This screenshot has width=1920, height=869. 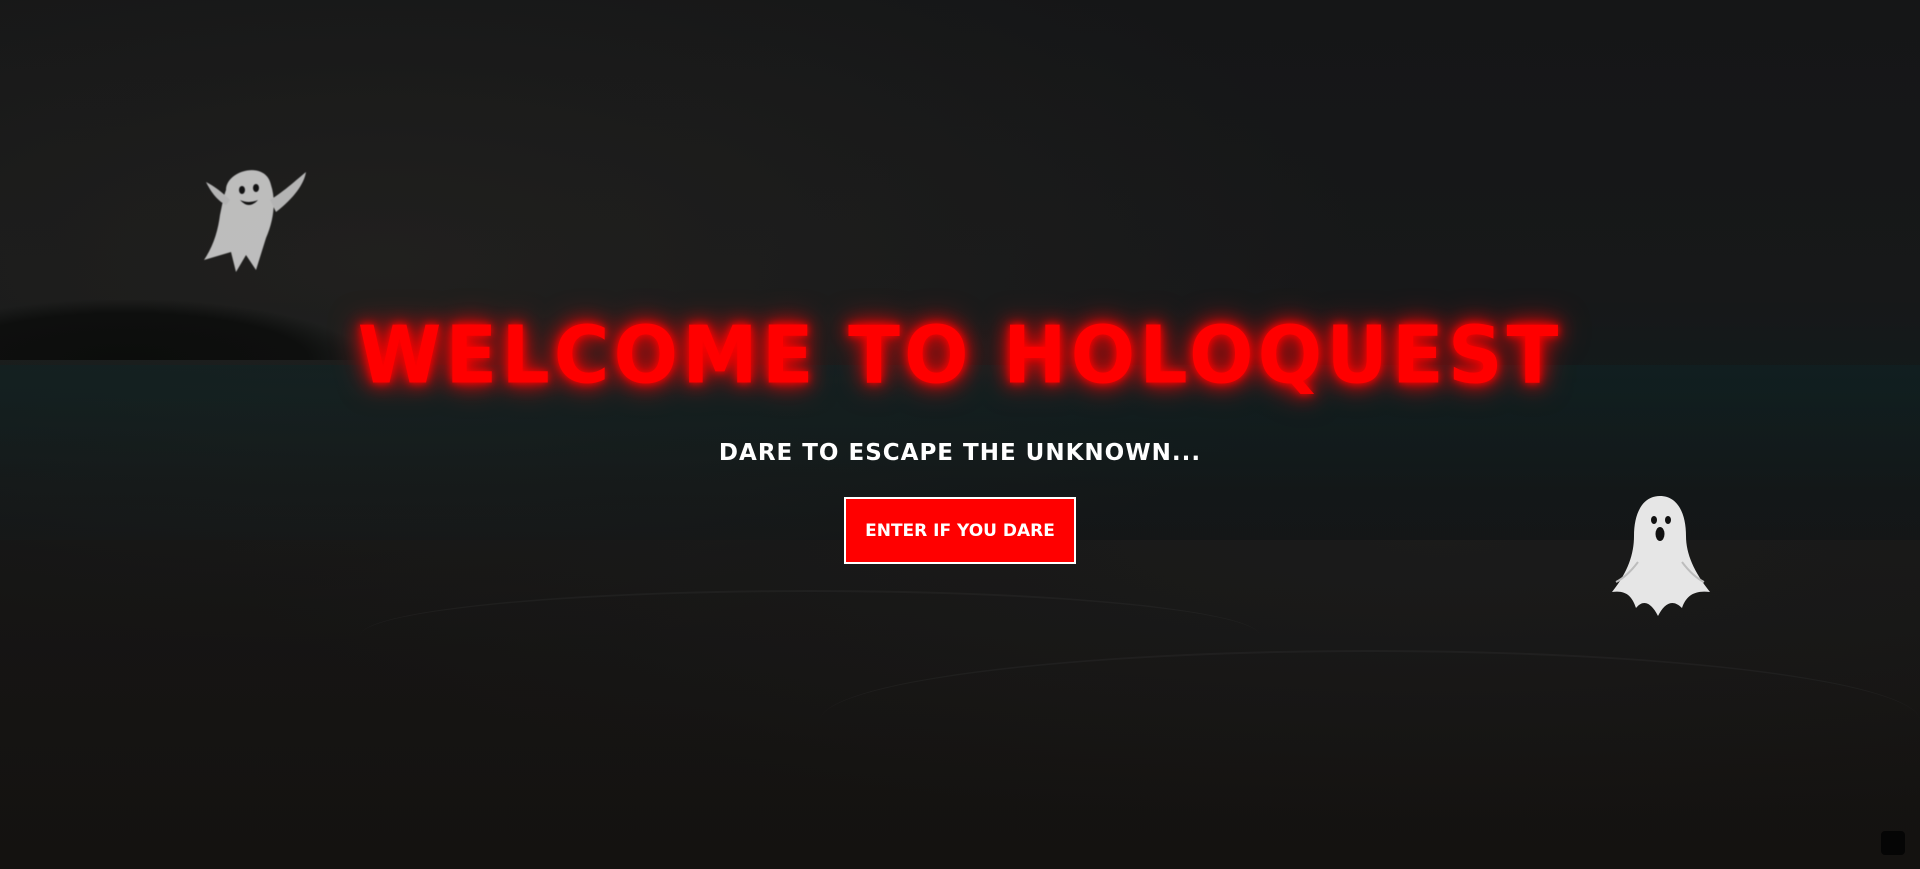 What do you see at coordinates (960, 354) in the screenshot?
I see `page-title: WELCOME TO HOLOQUEST` at bounding box center [960, 354].